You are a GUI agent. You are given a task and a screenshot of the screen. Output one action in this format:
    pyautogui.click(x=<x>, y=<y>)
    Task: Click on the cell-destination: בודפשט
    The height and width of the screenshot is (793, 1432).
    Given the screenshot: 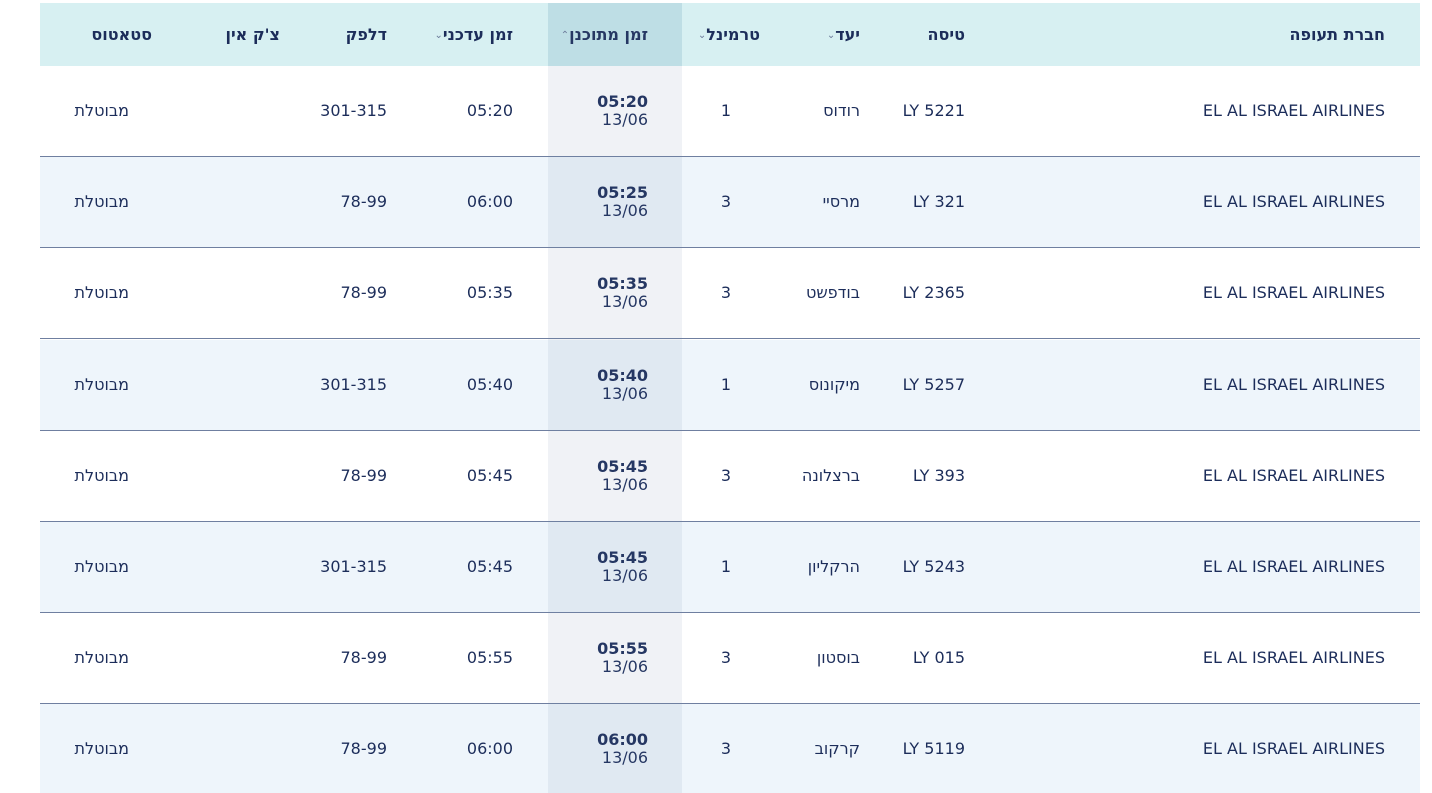 What is the action you would take?
    pyautogui.click(x=832, y=293)
    